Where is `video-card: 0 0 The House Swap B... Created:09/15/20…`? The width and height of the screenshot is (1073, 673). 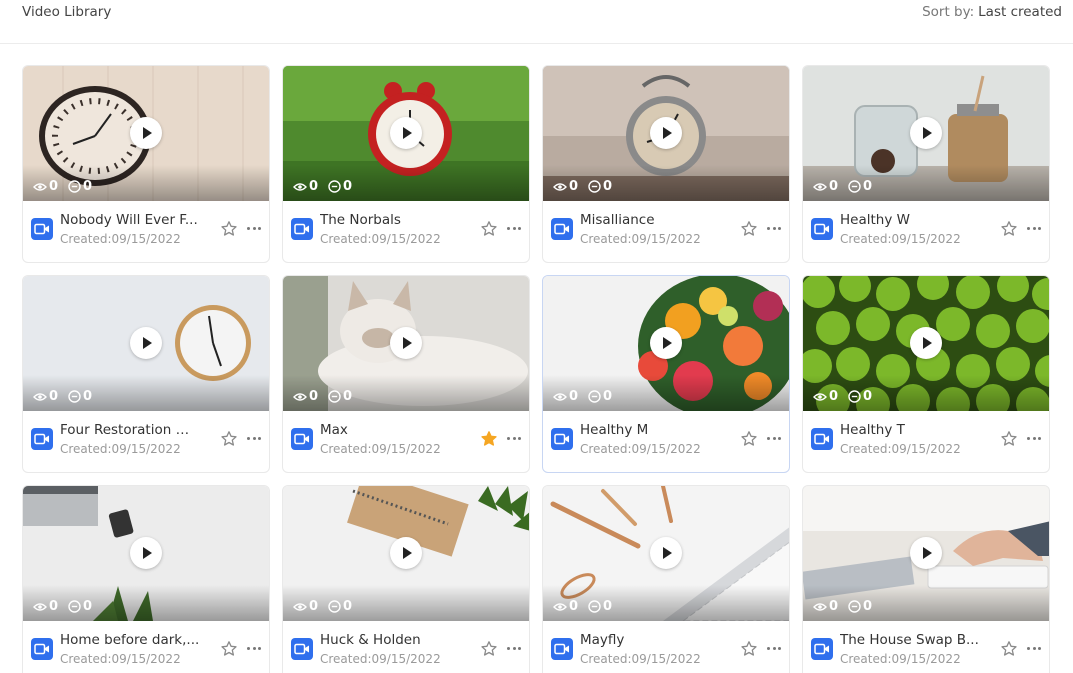
video-card: 0 0 The House Swap B... Created:09/15/20… is located at coordinates (926, 579).